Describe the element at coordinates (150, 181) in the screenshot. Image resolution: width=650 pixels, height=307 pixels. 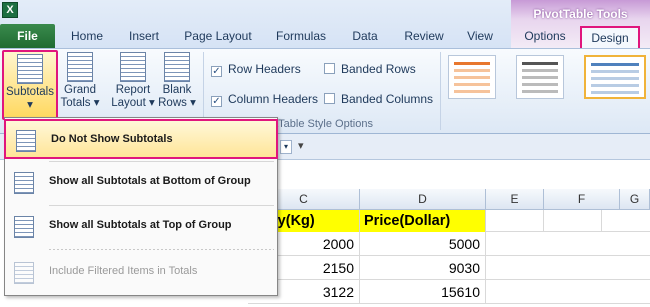
I see `menu-item-label: Show all Subtotals at Bottom of Group` at that location.